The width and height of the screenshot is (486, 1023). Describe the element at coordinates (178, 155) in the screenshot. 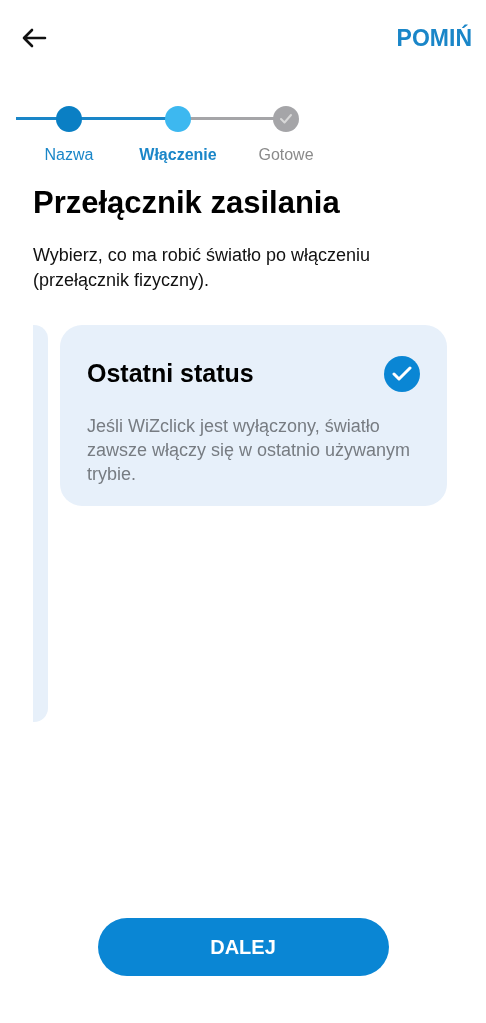

I see `step-label: Włączenie` at that location.